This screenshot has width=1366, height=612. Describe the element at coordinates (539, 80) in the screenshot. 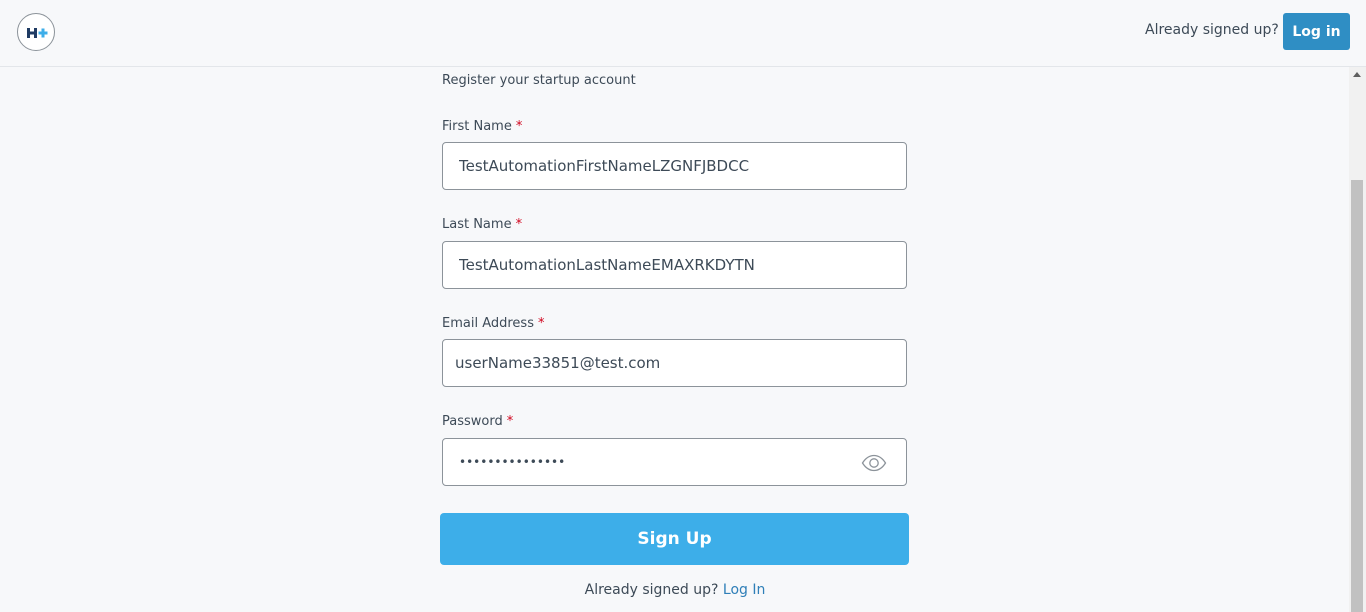

I see `form-subtitle: Register your startup account` at that location.